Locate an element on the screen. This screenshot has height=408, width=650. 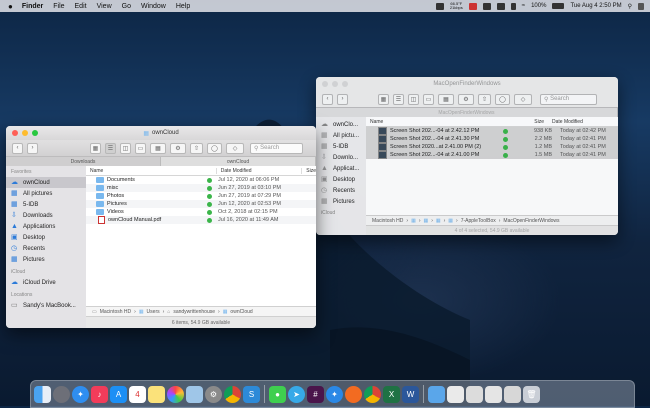
file-row: Pictures Jun 12, 2020 at 02:53 PM is located at coordinates (201, 204).